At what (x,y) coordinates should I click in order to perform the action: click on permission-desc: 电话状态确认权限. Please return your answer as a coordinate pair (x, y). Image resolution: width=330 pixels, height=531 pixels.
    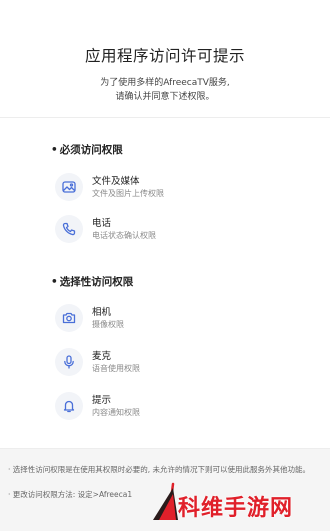
    Looking at the image, I should click on (124, 235).